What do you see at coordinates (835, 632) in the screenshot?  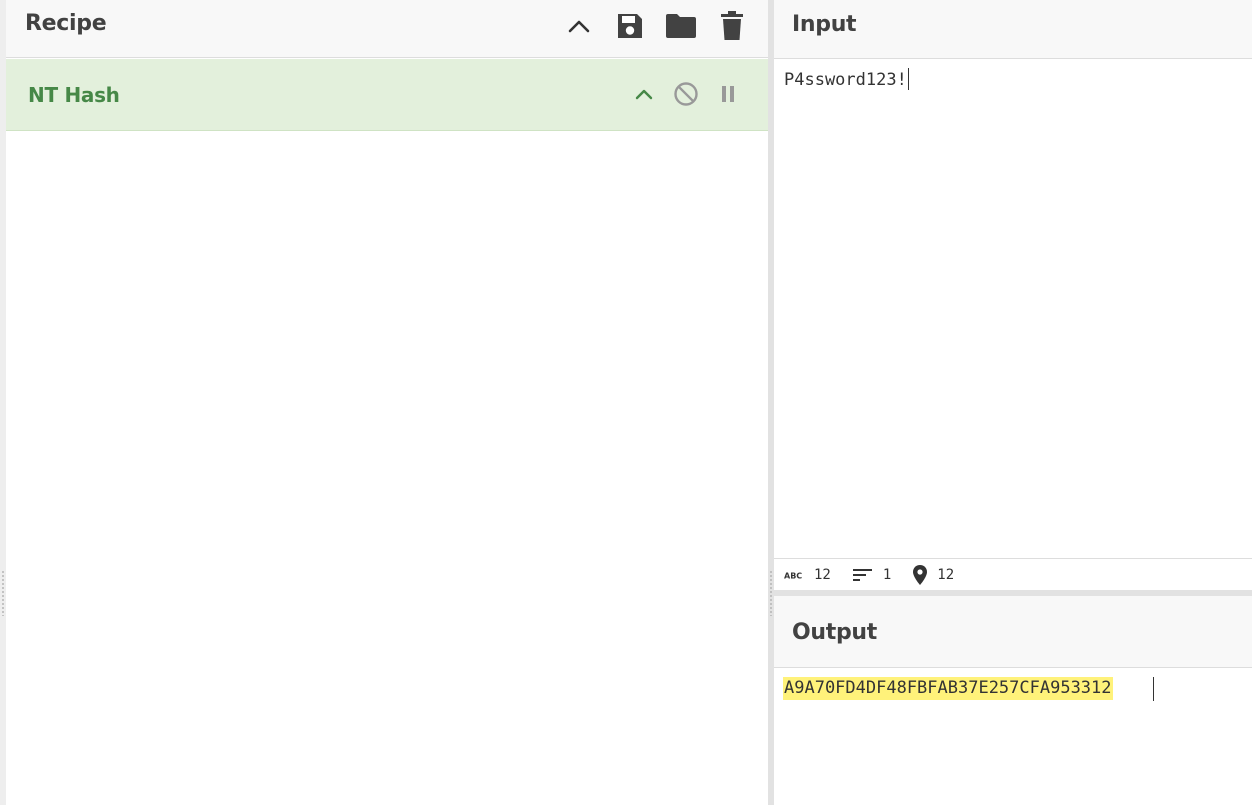 I see `output-title: Output` at bounding box center [835, 632].